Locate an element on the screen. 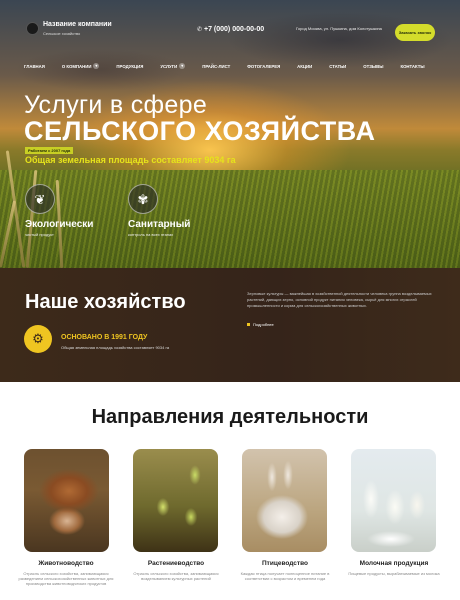 This screenshot has width=460, height=600. directions-title: Направления деятельности is located at coordinates (230, 417).